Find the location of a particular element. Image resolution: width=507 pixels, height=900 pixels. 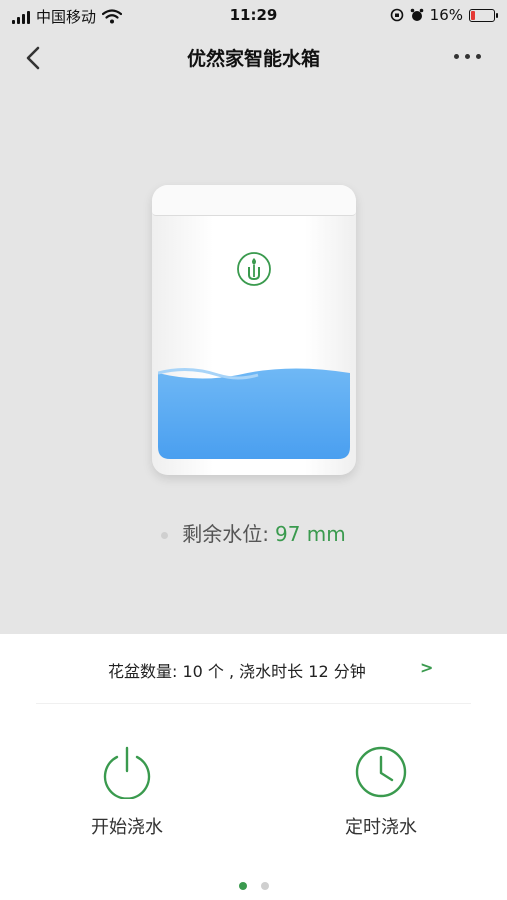

water-level-label: 剩余水位: is located at coordinates (225, 534).